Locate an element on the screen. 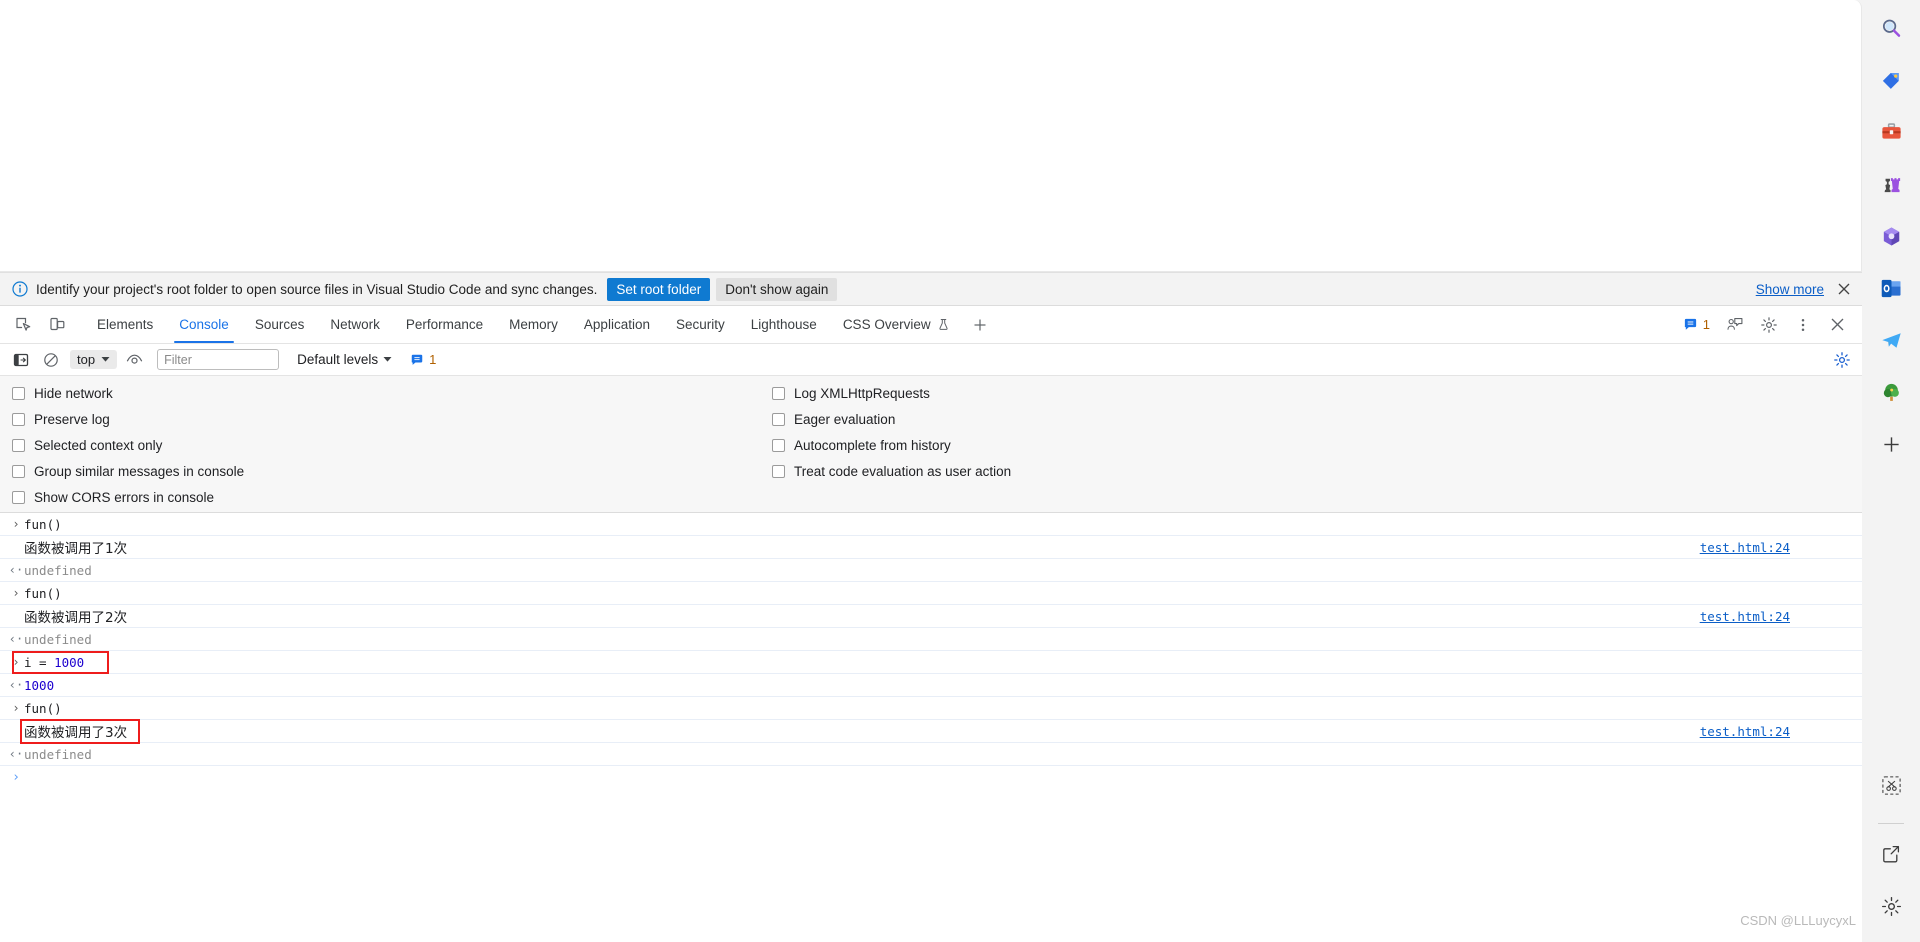 The image size is (1920, 942). plus-icon is located at coordinates (980, 324).